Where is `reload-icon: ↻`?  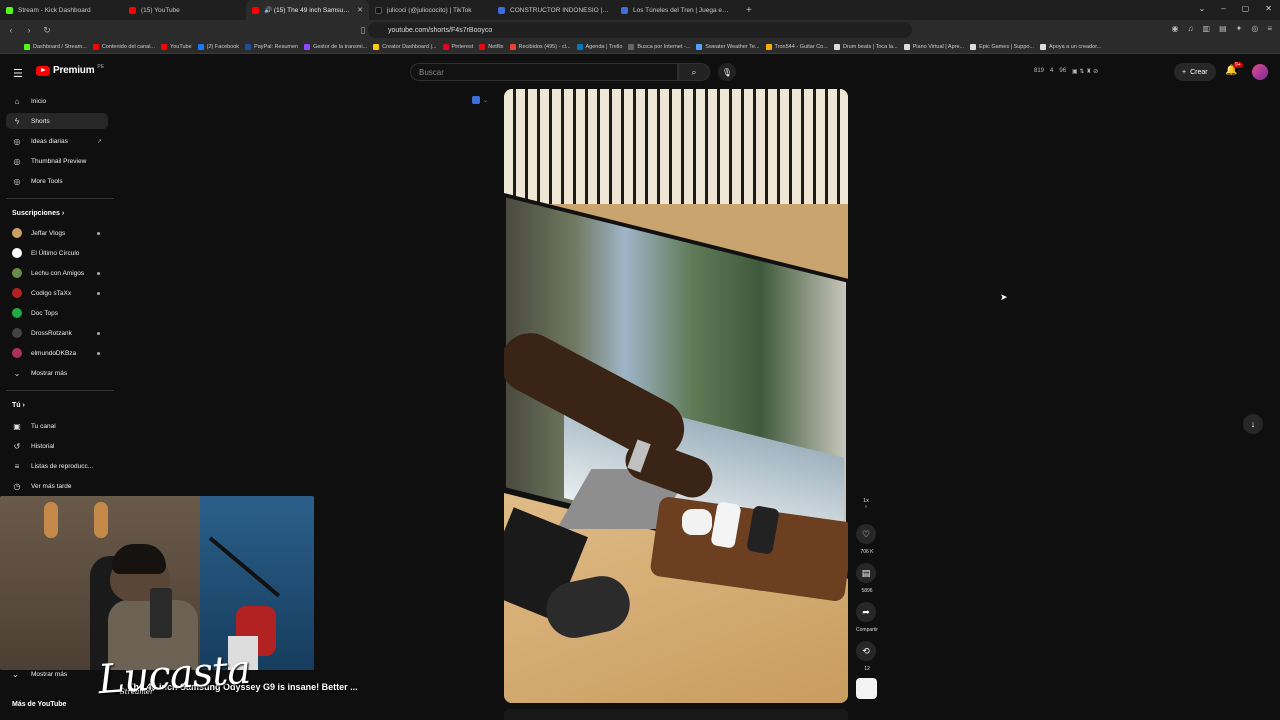 reload-icon: ↻ is located at coordinates (47, 30).